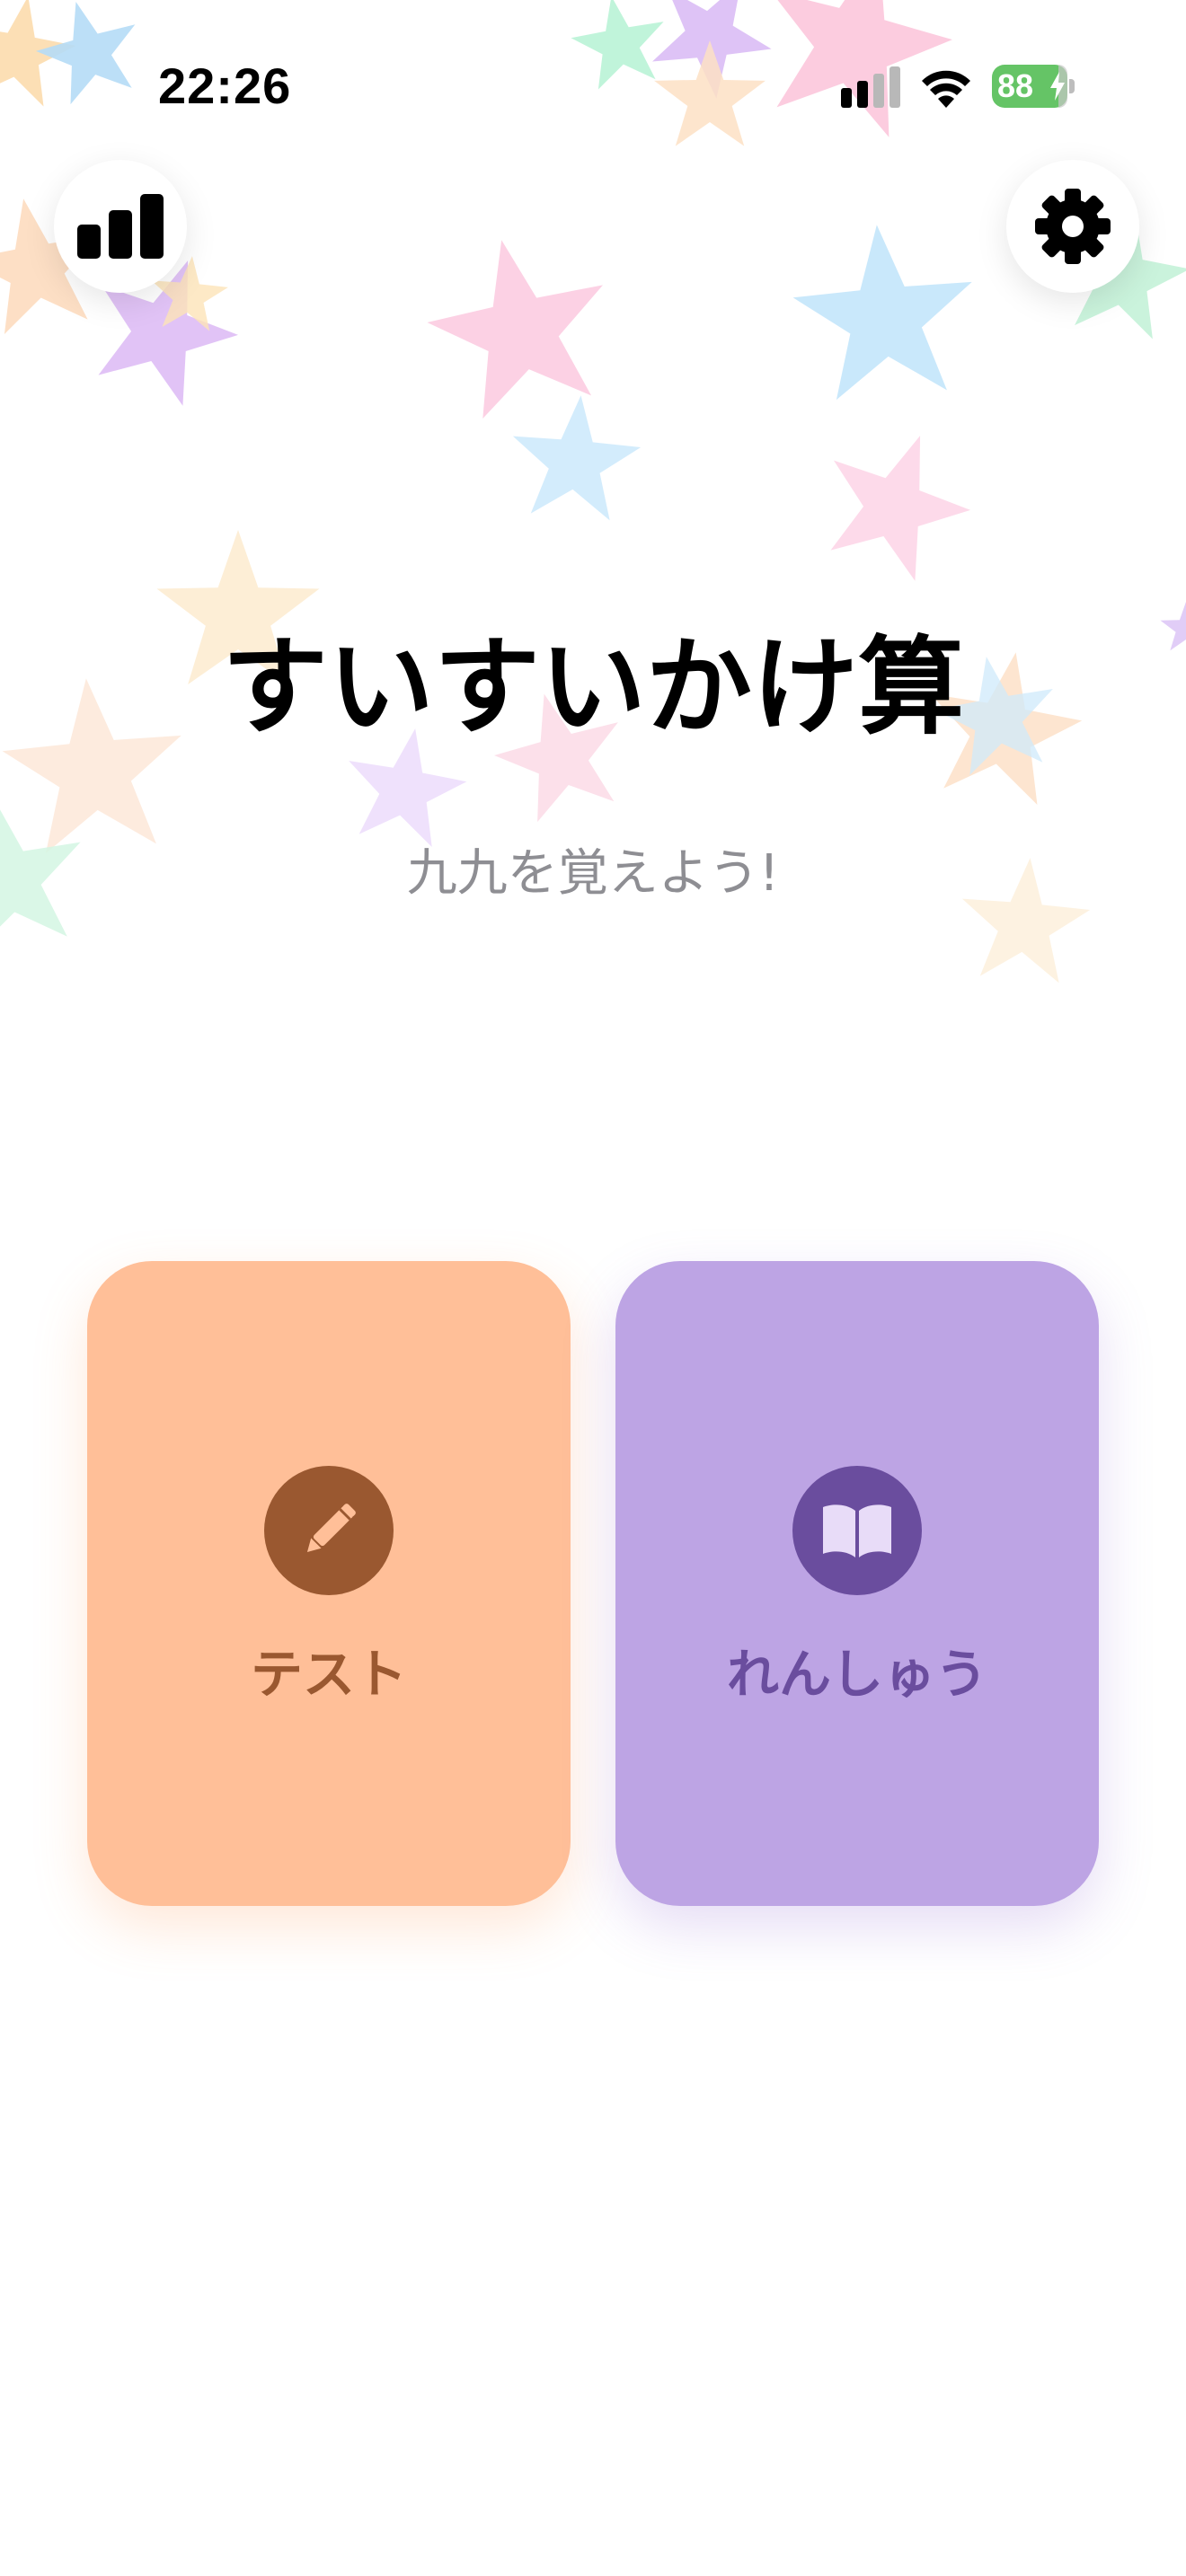 The width and height of the screenshot is (1186, 2576). Describe the element at coordinates (225, 85) in the screenshot. I see `status-time: 22:26` at that location.